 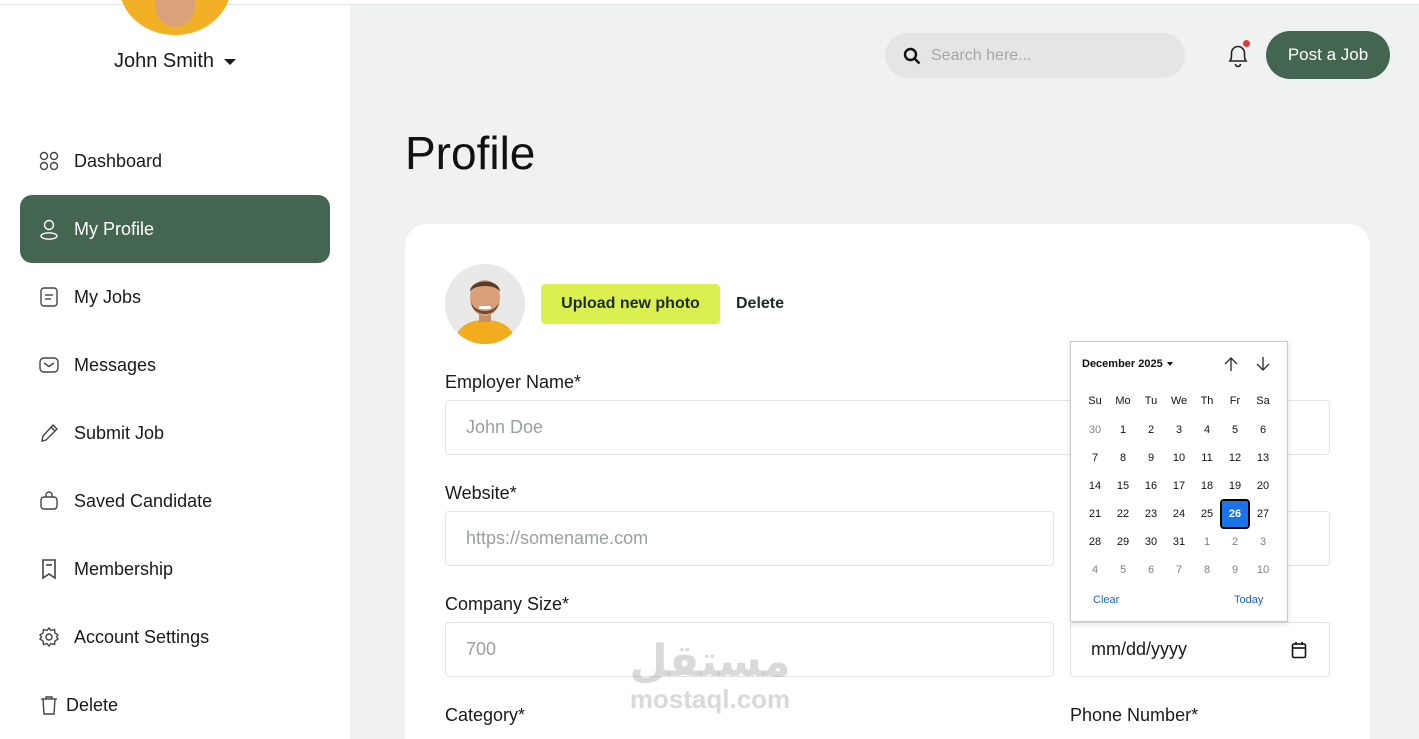 What do you see at coordinates (118, 160) in the screenshot?
I see `sidebar-item-label: Dashboard` at bounding box center [118, 160].